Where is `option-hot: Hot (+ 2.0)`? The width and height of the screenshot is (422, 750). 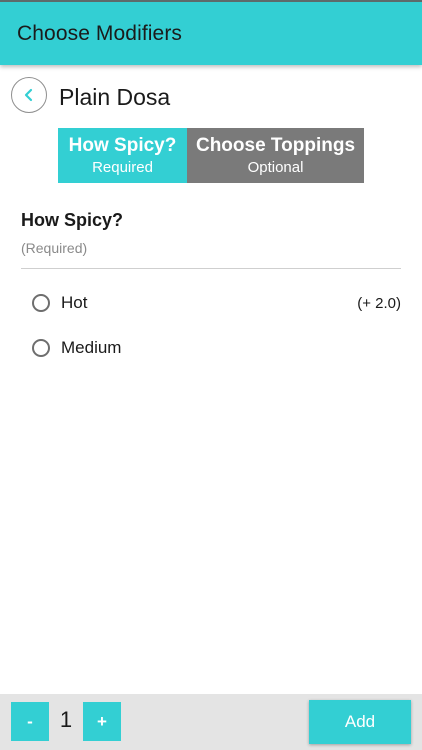
option-hot: Hot (+ 2.0) is located at coordinates (211, 303).